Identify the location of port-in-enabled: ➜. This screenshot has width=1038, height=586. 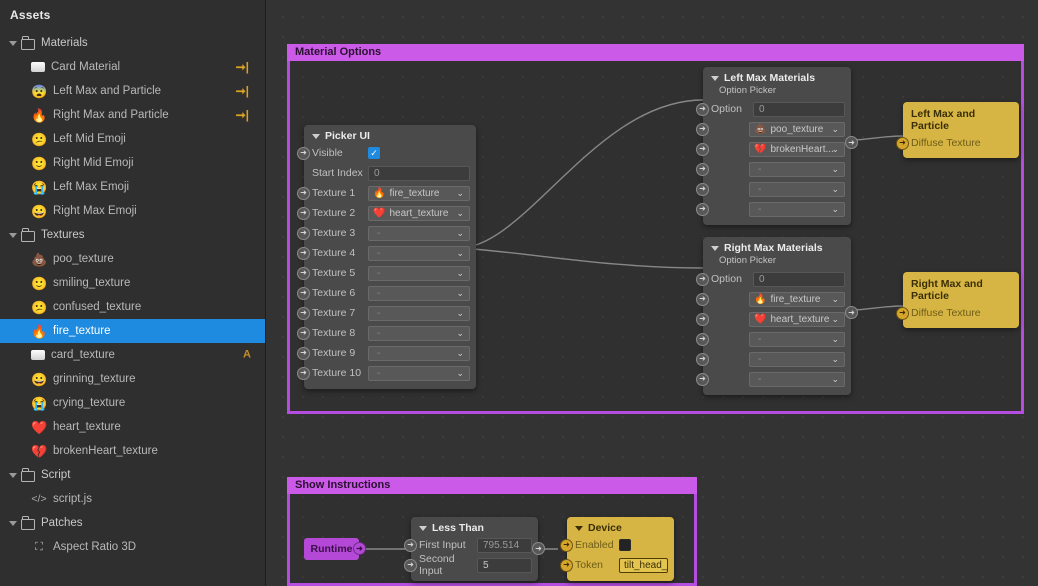
(566, 545).